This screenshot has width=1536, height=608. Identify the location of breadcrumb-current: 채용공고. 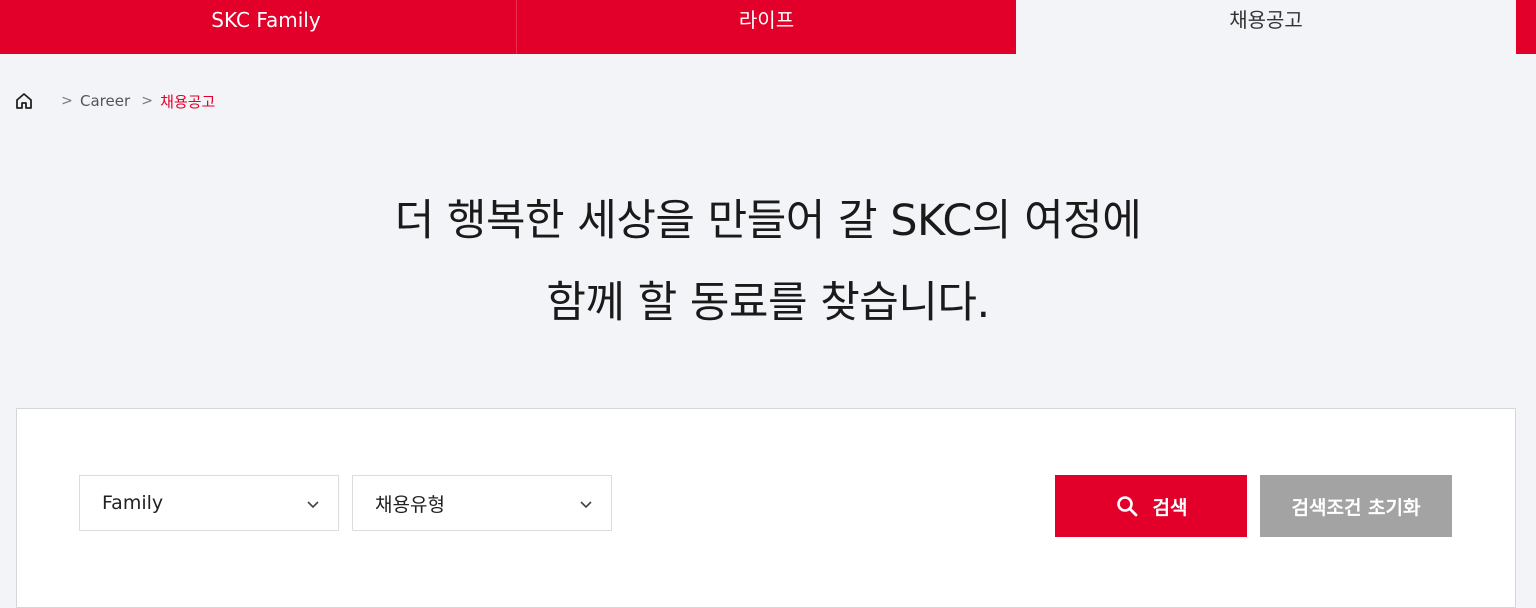
(188, 101).